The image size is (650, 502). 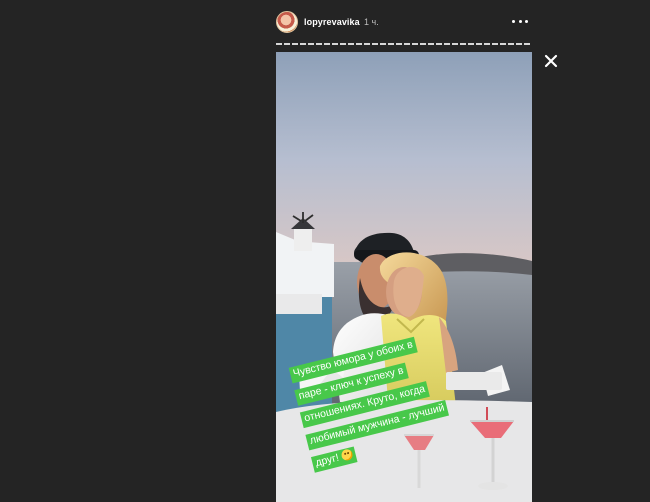 I want to click on close-icon, so click(x=551, y=61).